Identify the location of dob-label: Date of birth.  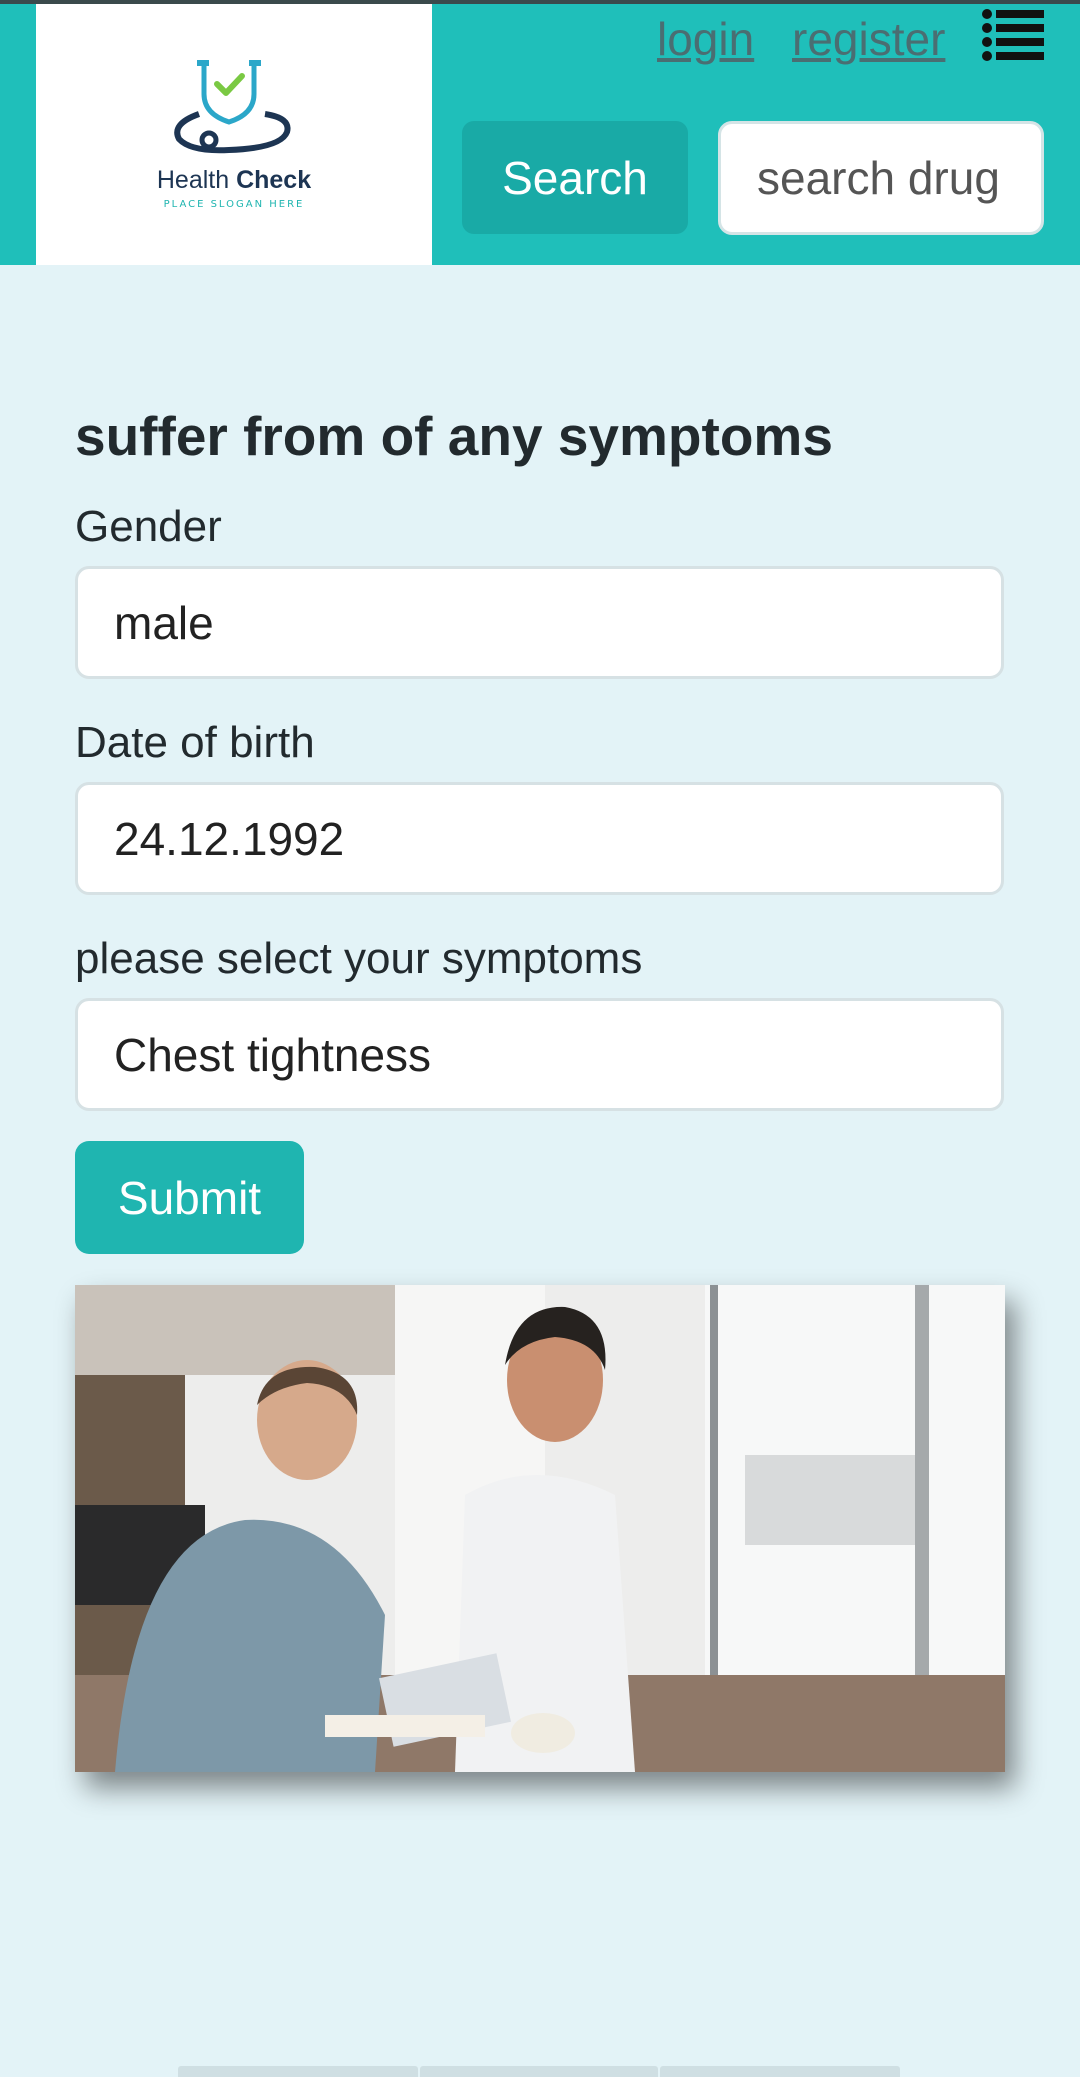
(195, 742).